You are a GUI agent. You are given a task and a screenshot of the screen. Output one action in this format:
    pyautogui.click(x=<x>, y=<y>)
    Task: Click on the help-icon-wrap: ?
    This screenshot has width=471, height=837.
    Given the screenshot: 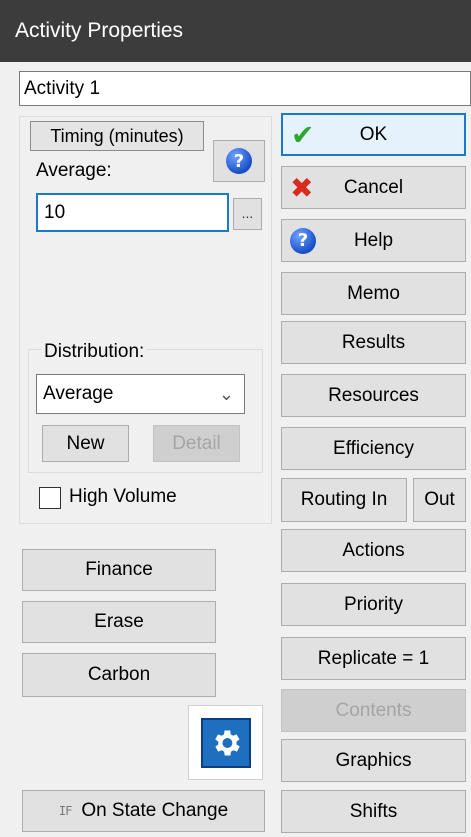 What is the action you would take?
    pyautogui.click(x=303, y=240)
    